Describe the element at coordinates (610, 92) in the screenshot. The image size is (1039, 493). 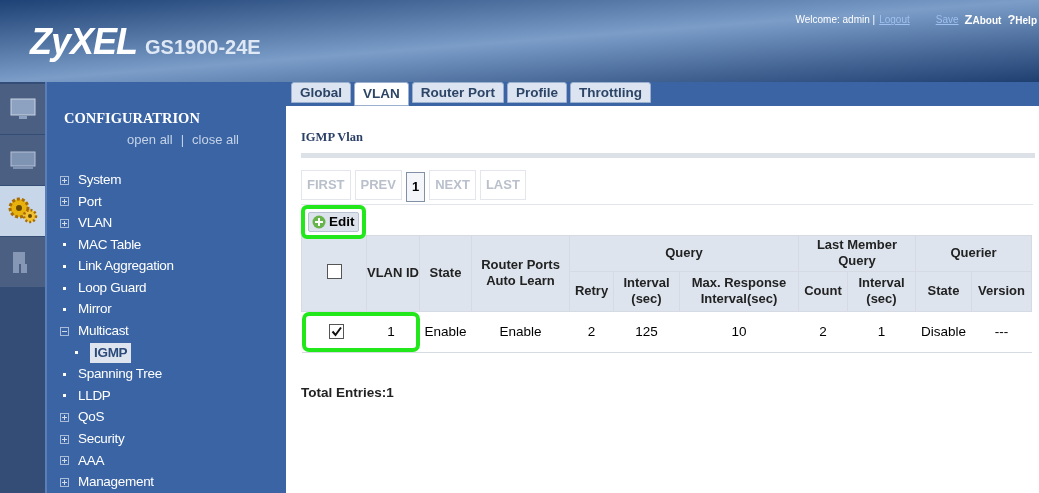
I see `tab: Throttling` at that location.